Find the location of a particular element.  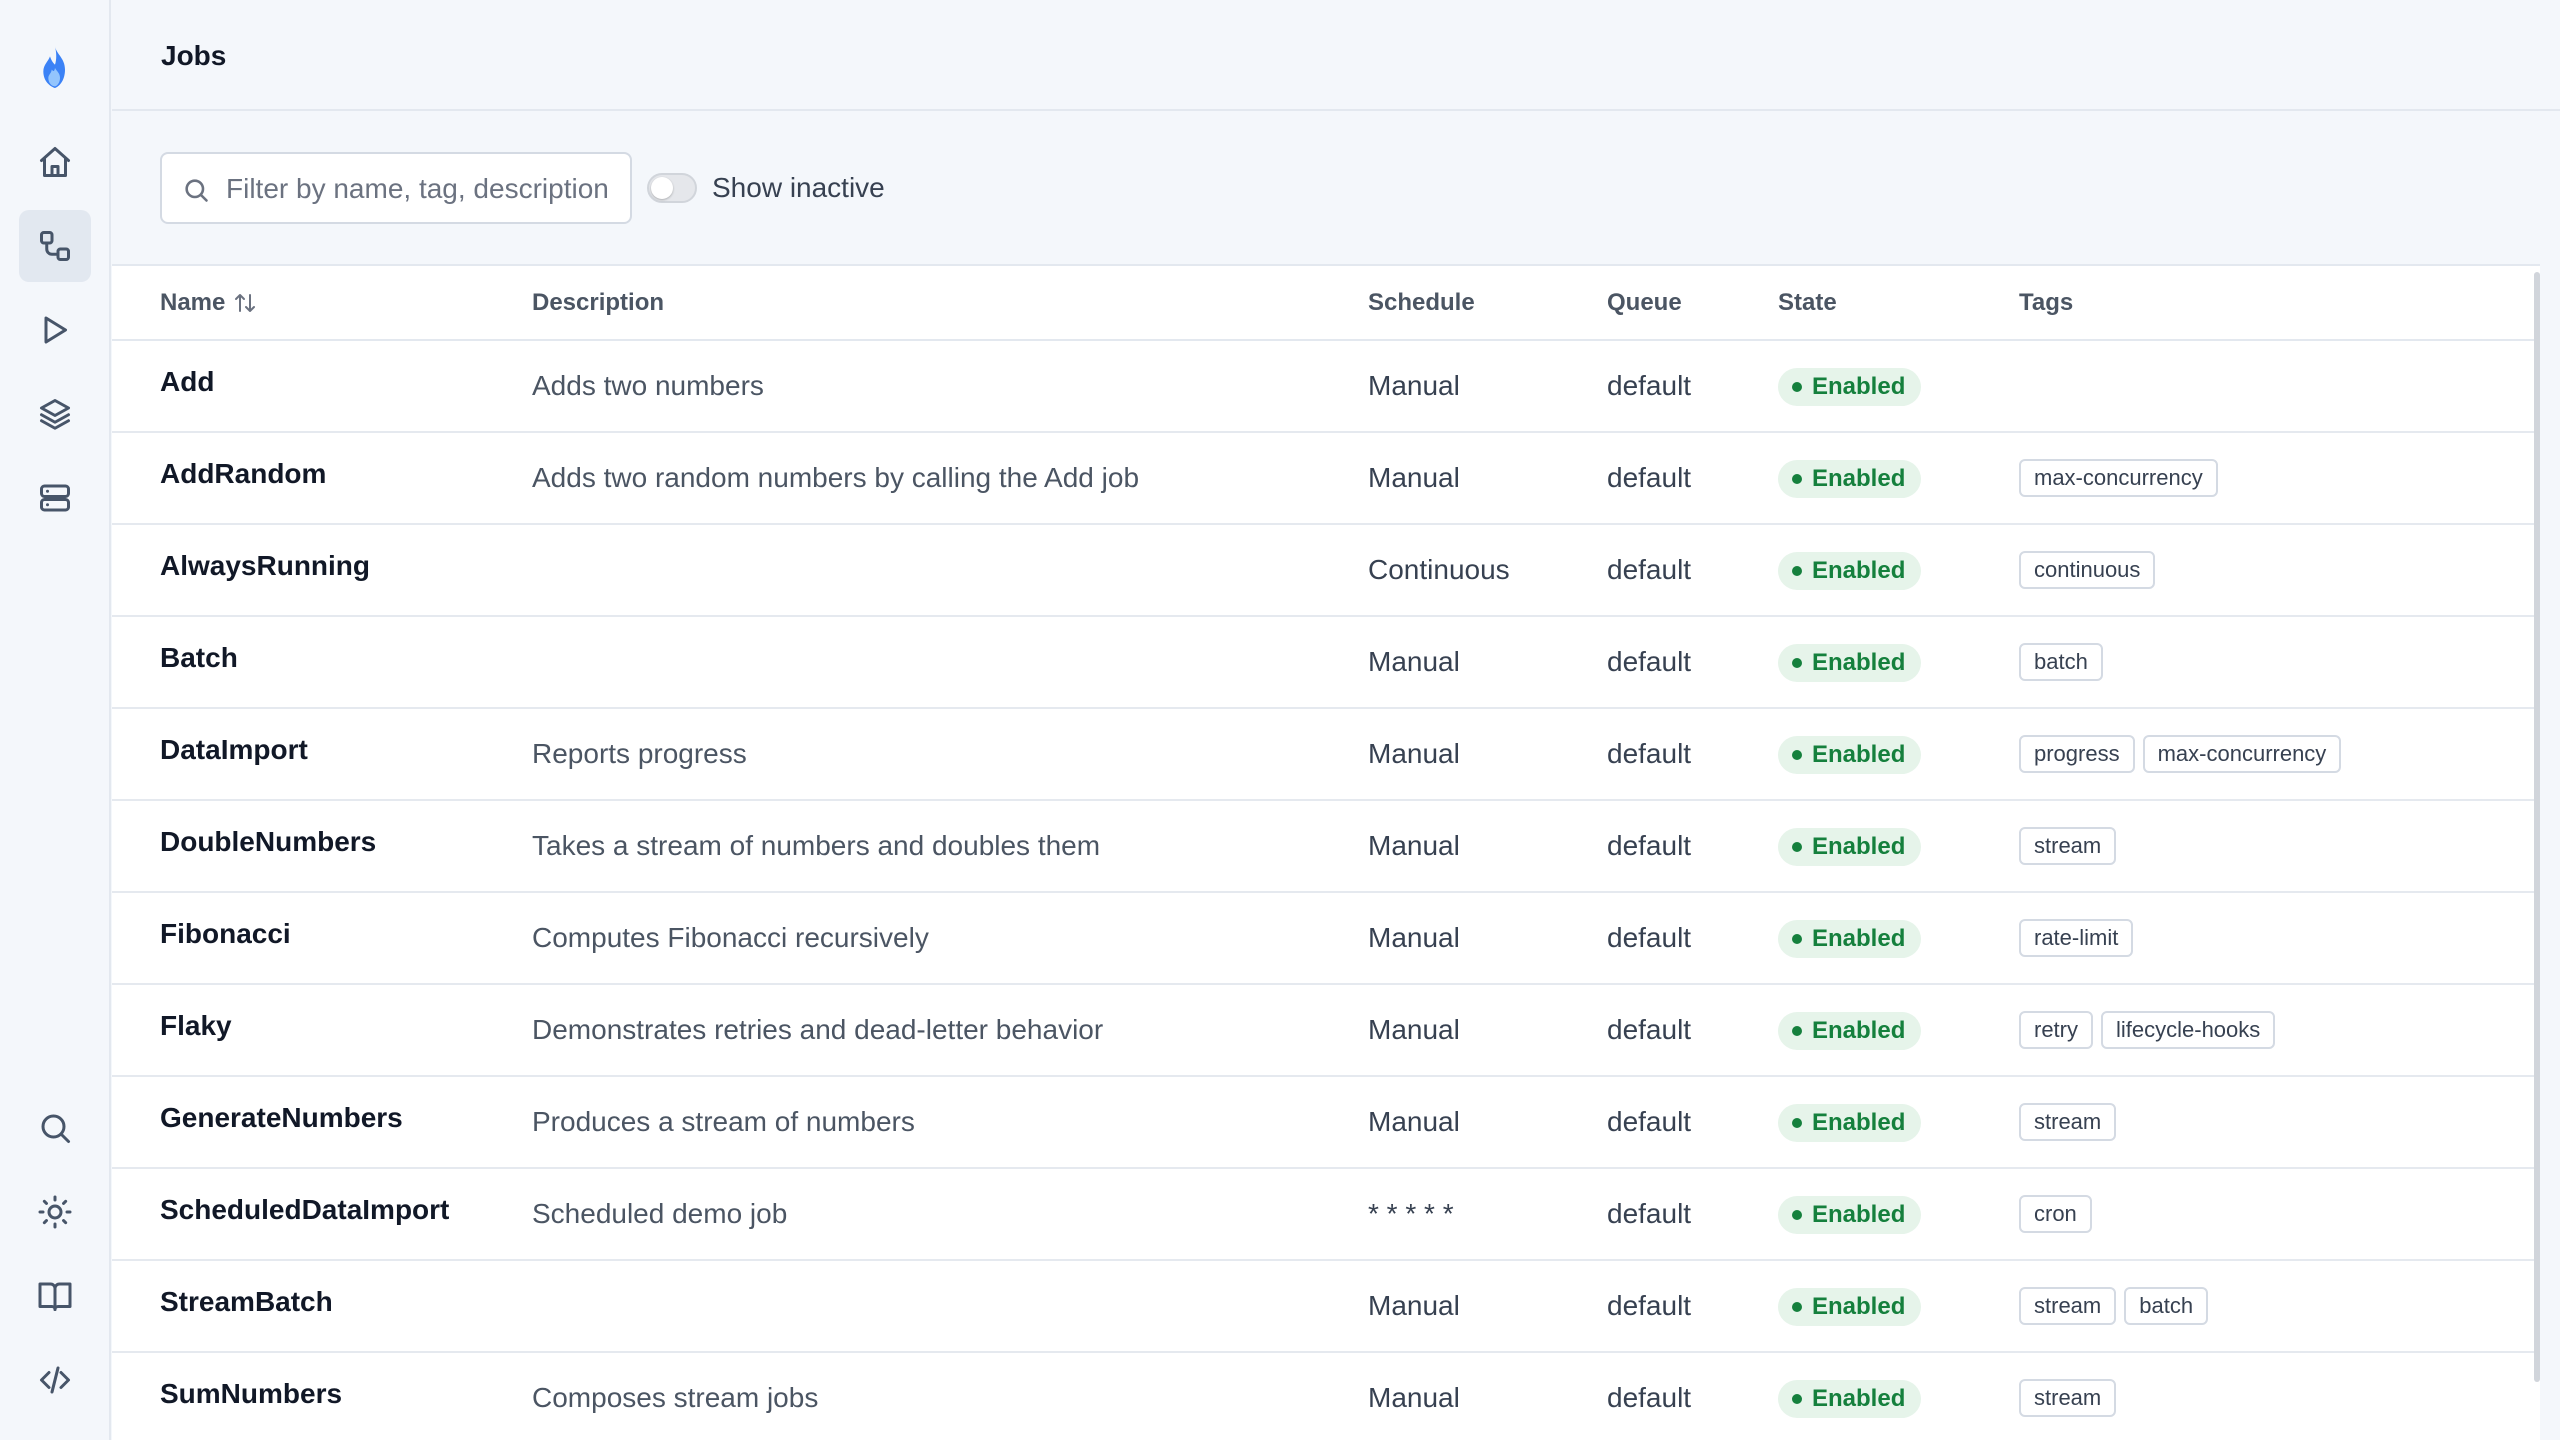

job-name-cell: ScheduledDataImport is located at coordinates (322, 1214).